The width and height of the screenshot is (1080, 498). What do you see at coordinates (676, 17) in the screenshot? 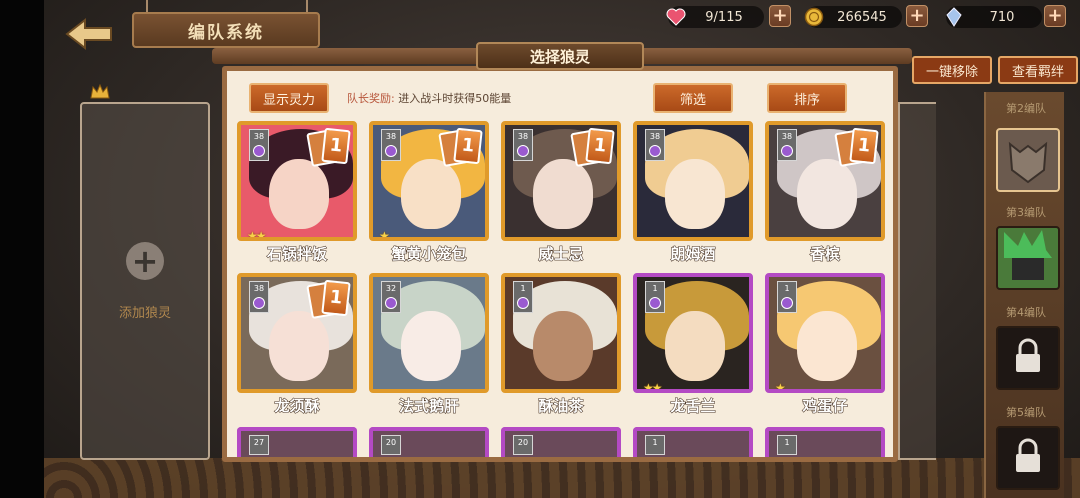
I see `heart-icon` at bounding box center [676, 17].